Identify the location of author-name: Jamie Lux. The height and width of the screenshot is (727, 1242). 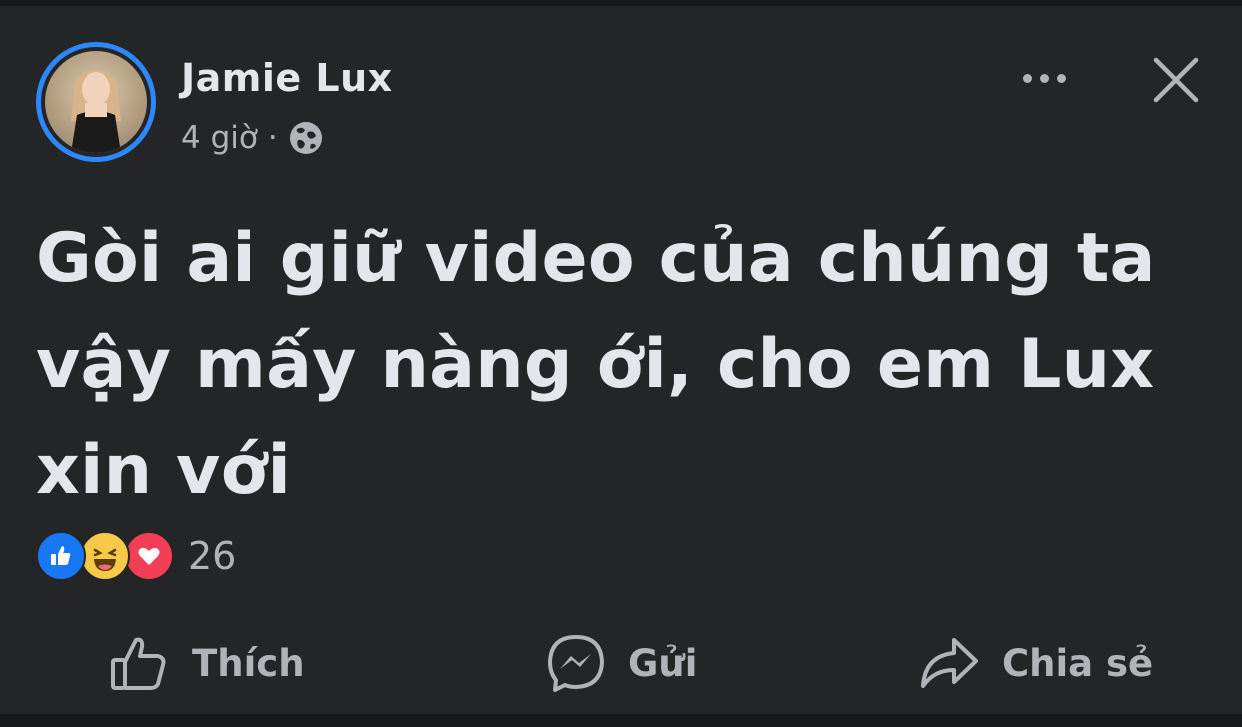
(287, 78).